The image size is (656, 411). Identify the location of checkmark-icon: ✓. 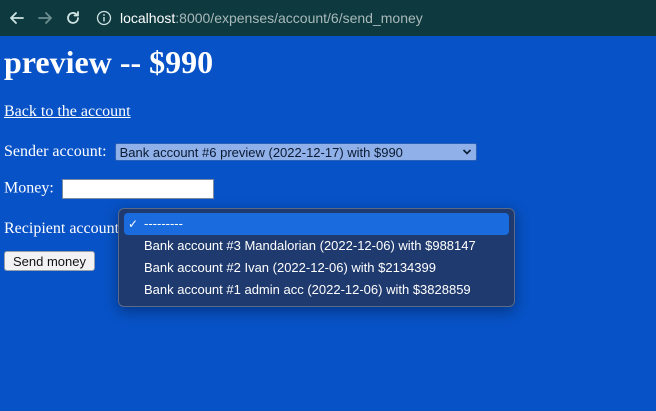
(133, 224).